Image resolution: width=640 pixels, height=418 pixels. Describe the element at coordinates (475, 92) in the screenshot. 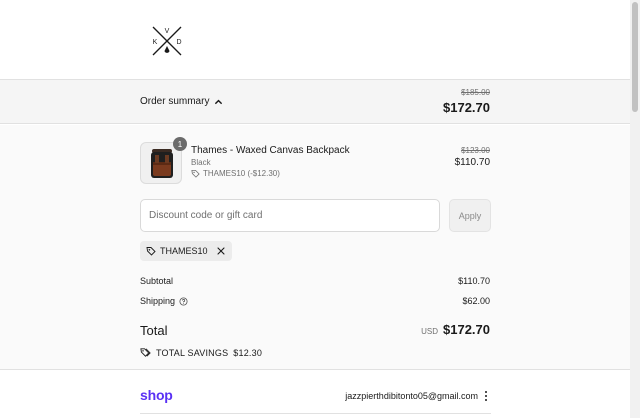

I see `summary-original-total: $185.00` at that location.